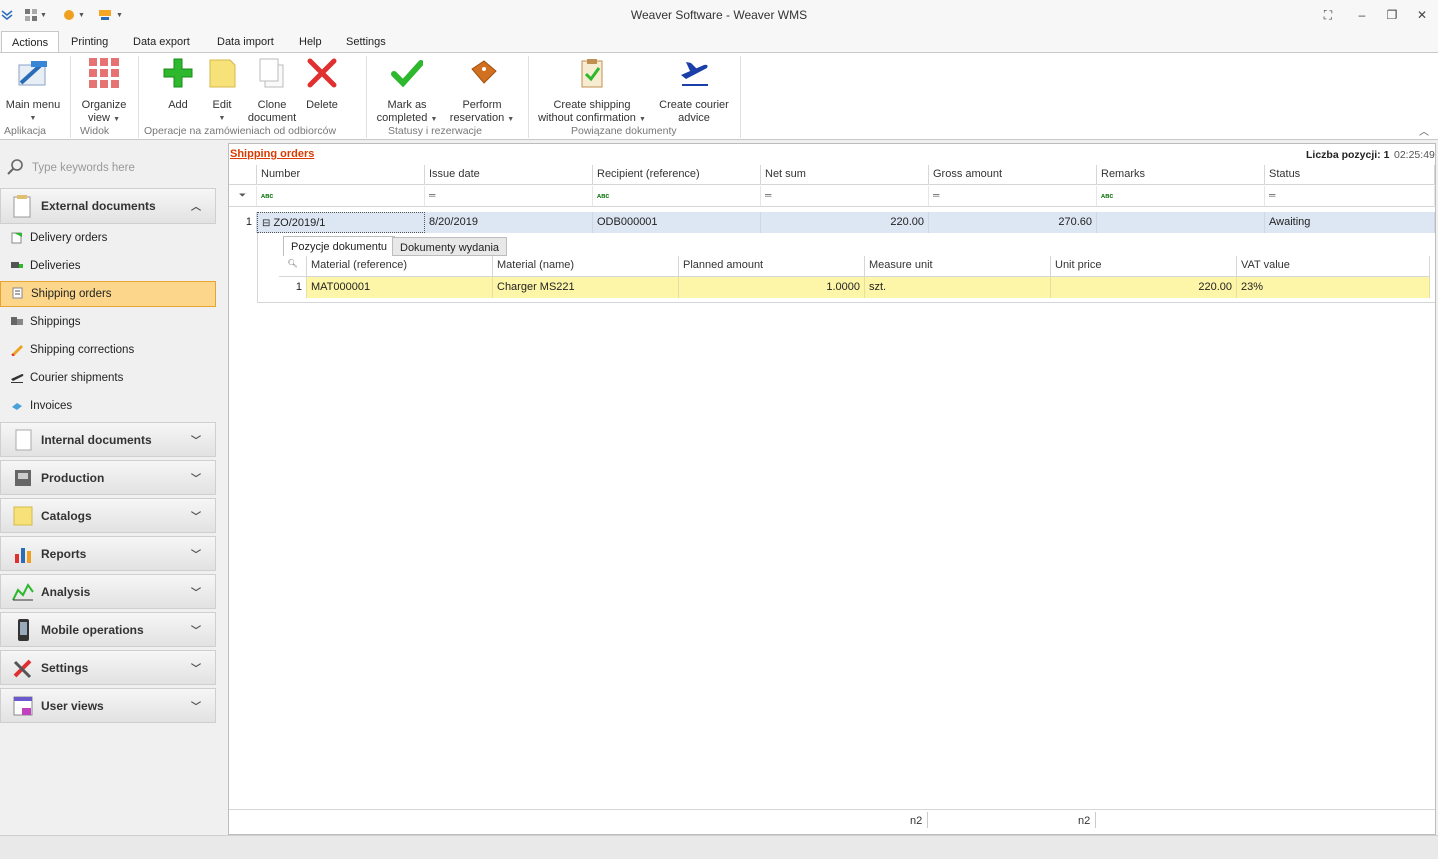  I want to click on tools-icon, so click(23, 668).